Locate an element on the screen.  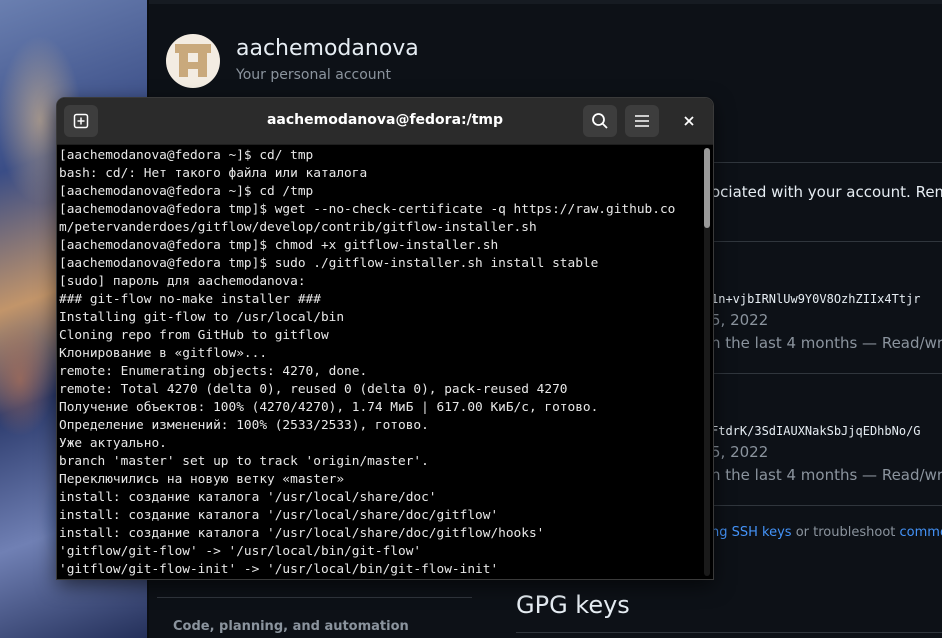
ssh-help-text: ng SSH keys or troubleshoot commo is located at coordinates (826, 532).